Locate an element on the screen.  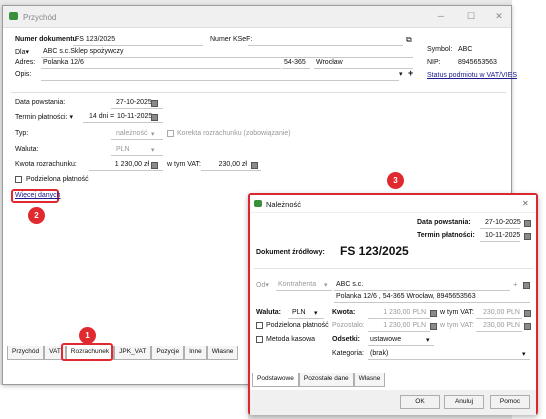
kwota-label: Kwota: is located at coordinates (344, 312).